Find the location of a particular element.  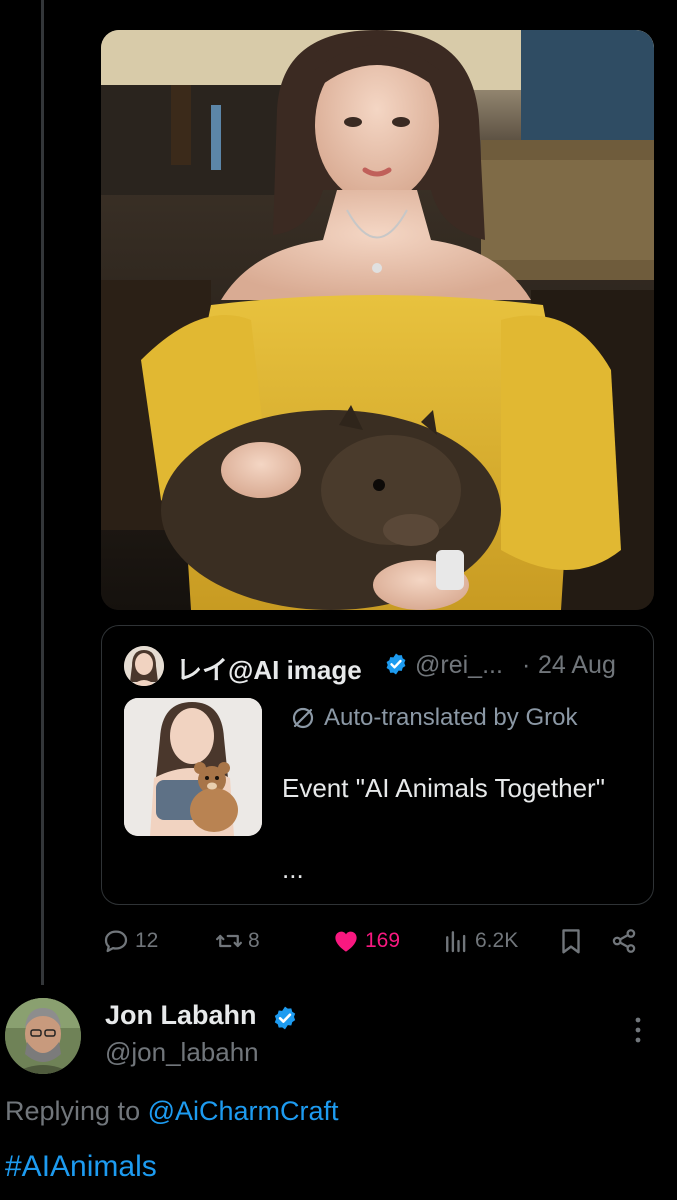

quoted-post-thumbnail is located at coordinates (193, 767).